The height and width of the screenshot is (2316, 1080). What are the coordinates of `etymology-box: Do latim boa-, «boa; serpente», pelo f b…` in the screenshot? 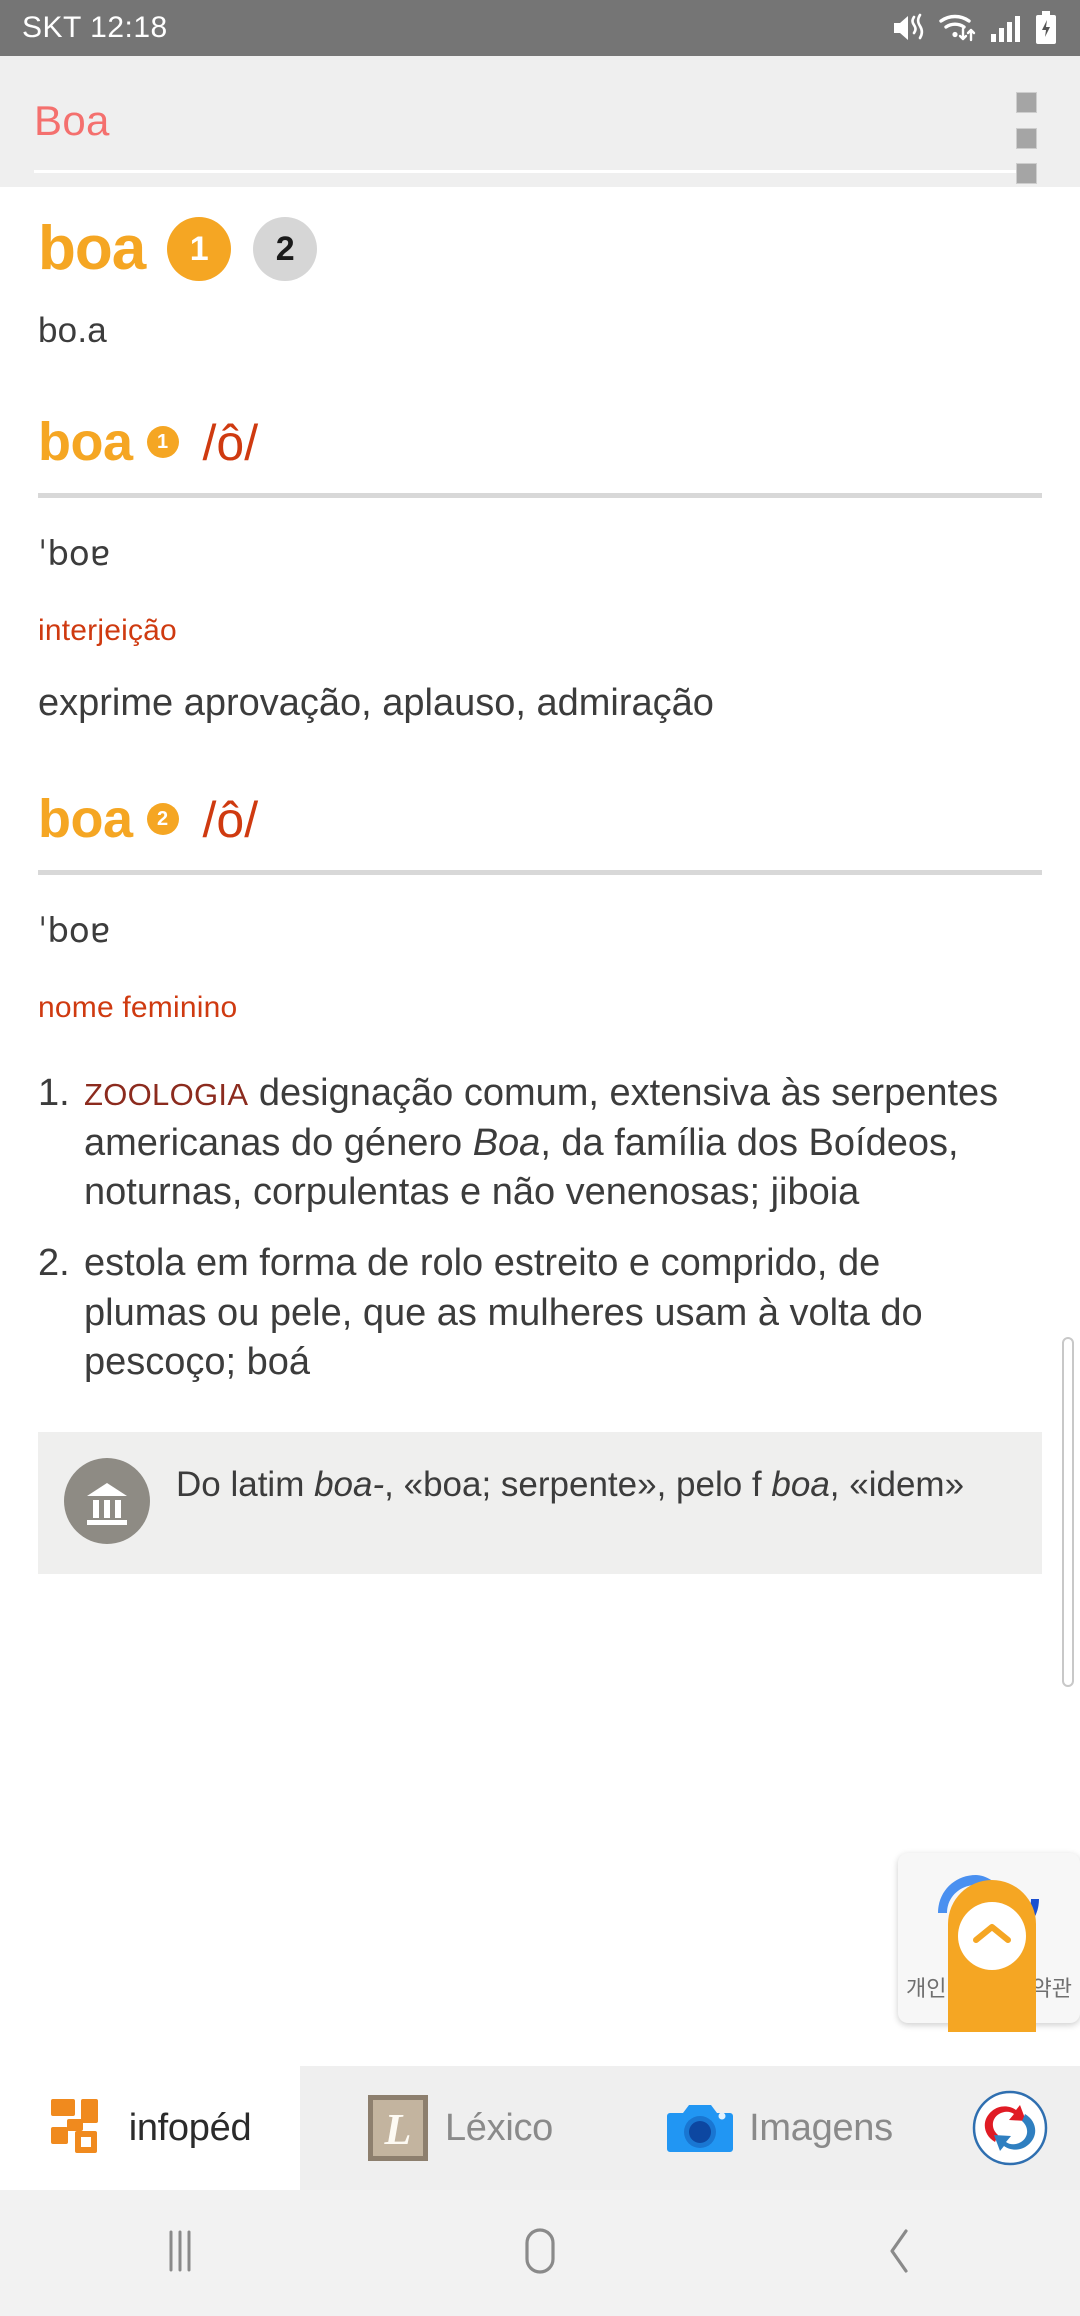 It's located at (540, 1502).